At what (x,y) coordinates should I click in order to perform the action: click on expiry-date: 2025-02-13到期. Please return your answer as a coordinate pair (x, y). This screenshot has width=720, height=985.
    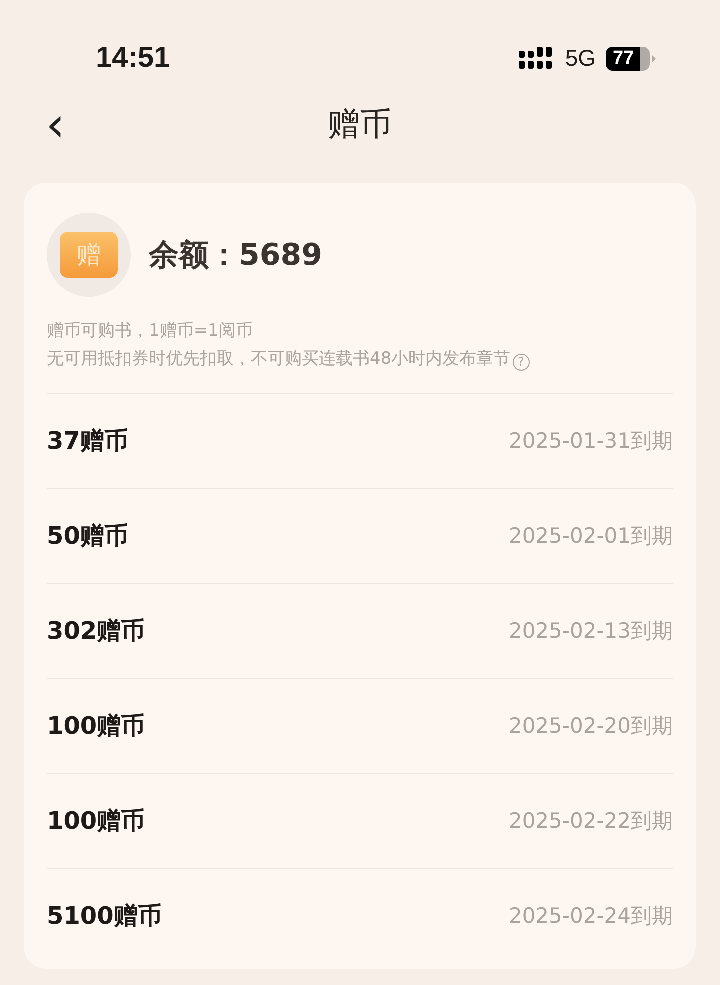
    Looking at the image, I should click on (590, 631).